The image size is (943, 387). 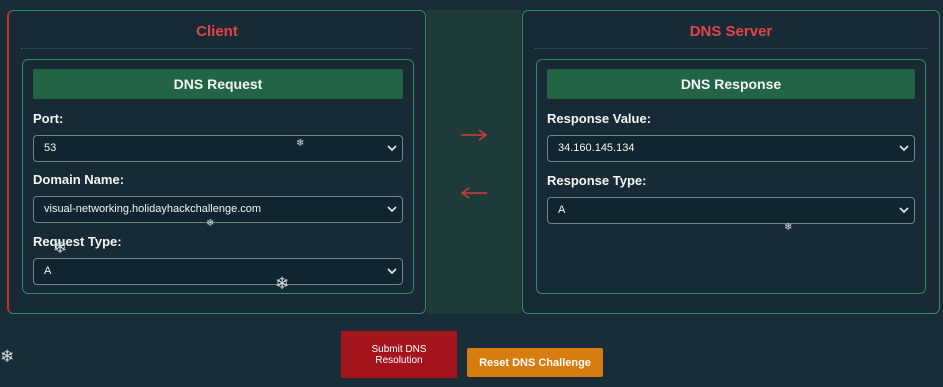 I want to click on response-value-select: 34.160.145.134, so click(x=731, y=148).